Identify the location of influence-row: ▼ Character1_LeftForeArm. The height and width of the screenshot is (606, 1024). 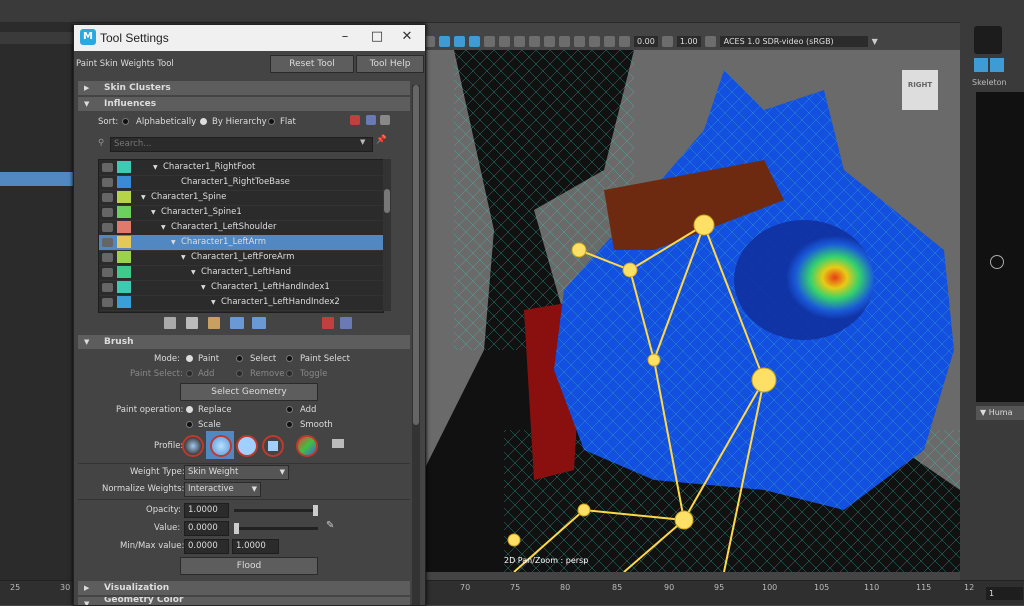
(241, 258).